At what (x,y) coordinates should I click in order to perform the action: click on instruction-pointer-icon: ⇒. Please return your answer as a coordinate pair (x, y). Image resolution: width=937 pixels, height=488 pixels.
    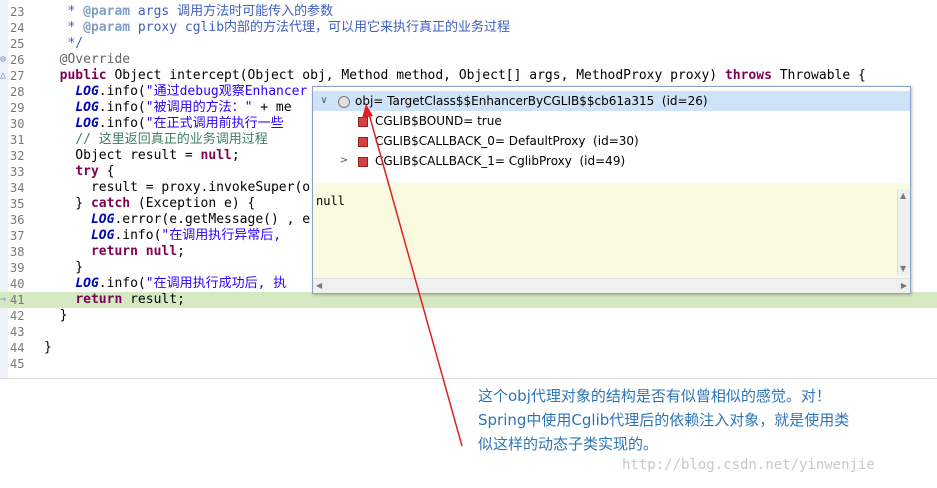
    Looking at the image, I should click on (3, 300).